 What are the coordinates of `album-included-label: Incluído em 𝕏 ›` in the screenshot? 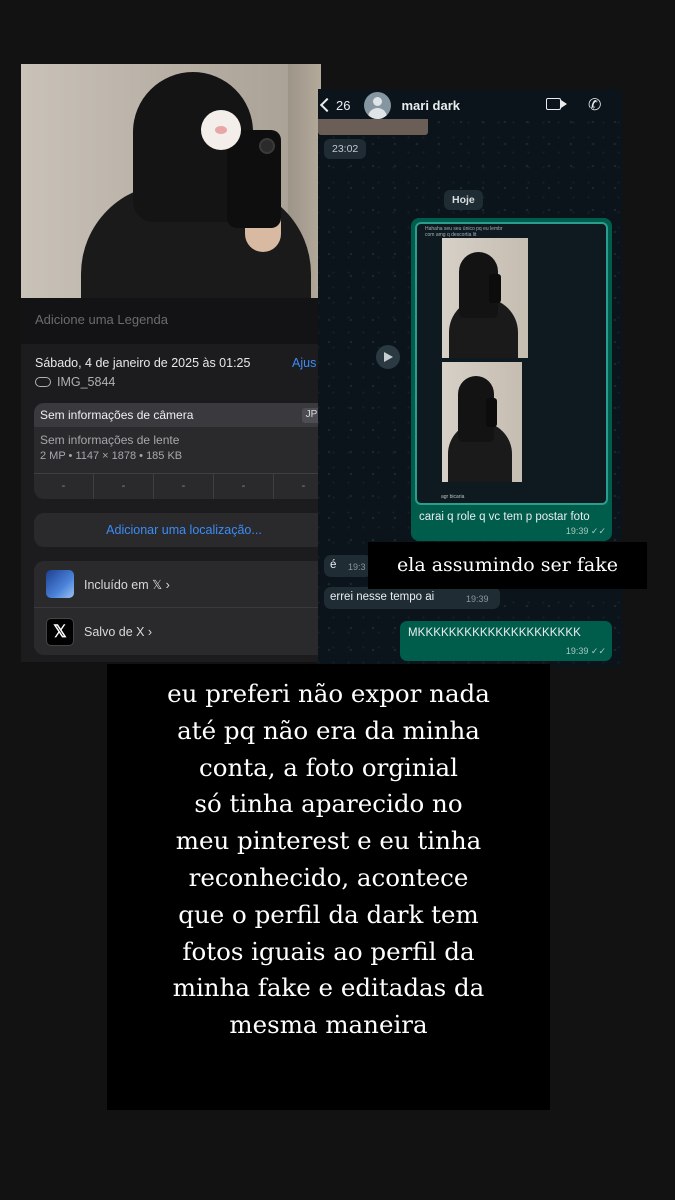 It's located at (127, 584).